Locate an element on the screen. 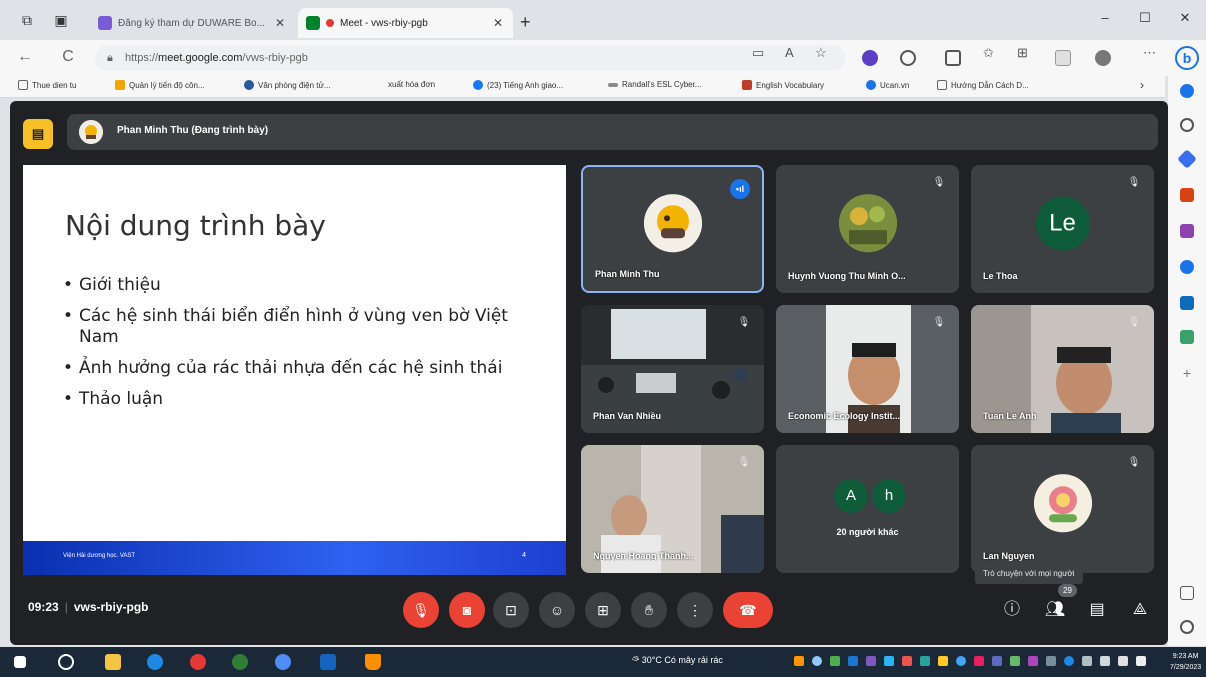  minimize-button: – is located at coordinates (1105, 17).